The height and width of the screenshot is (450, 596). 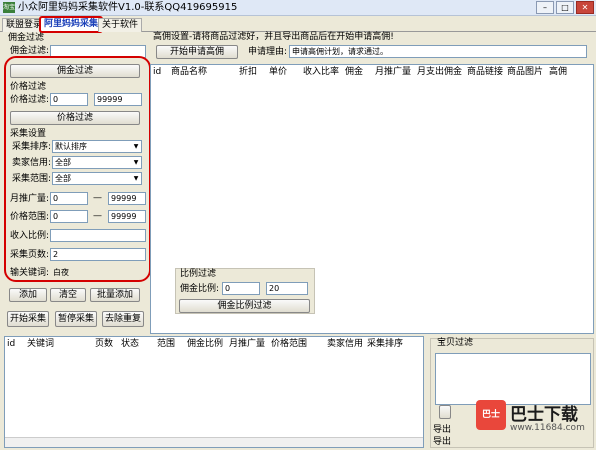 I want to click on range-select: 全部 ▼, so click(x=97, y=178).